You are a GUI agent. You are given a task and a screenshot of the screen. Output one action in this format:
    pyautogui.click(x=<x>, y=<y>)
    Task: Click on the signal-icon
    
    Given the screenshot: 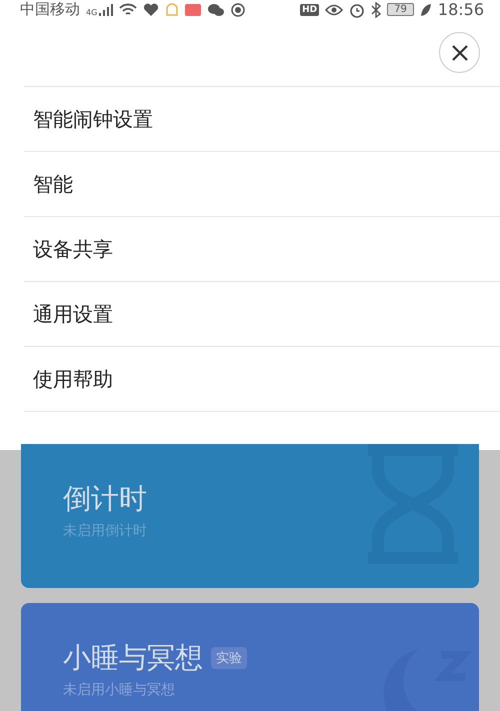 What is the action you would take?
    pyautogui.click(x=106, y=10)
    